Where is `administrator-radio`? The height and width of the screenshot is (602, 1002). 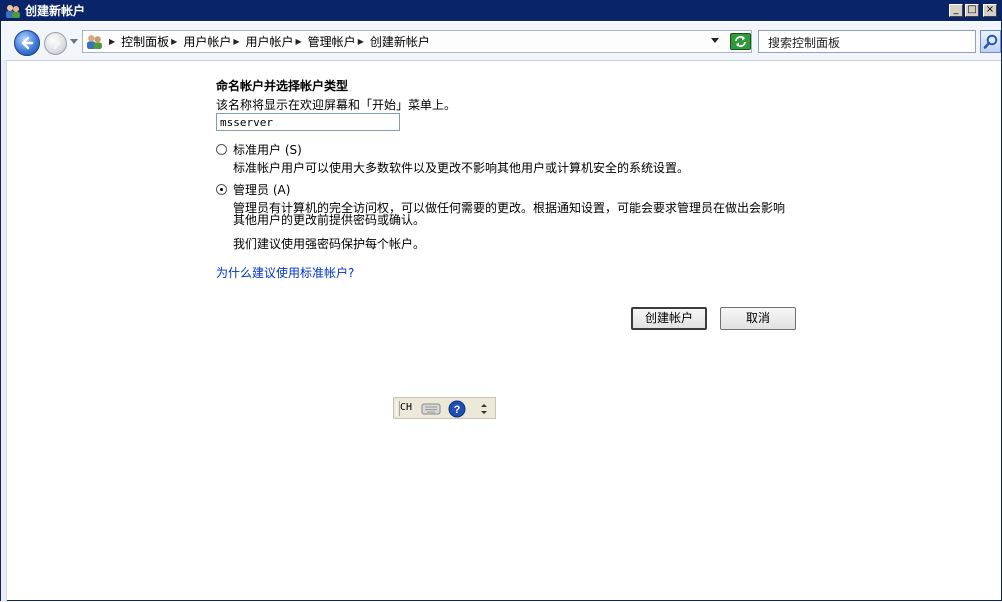 administrator-radio is located at coordinates (221, 189).